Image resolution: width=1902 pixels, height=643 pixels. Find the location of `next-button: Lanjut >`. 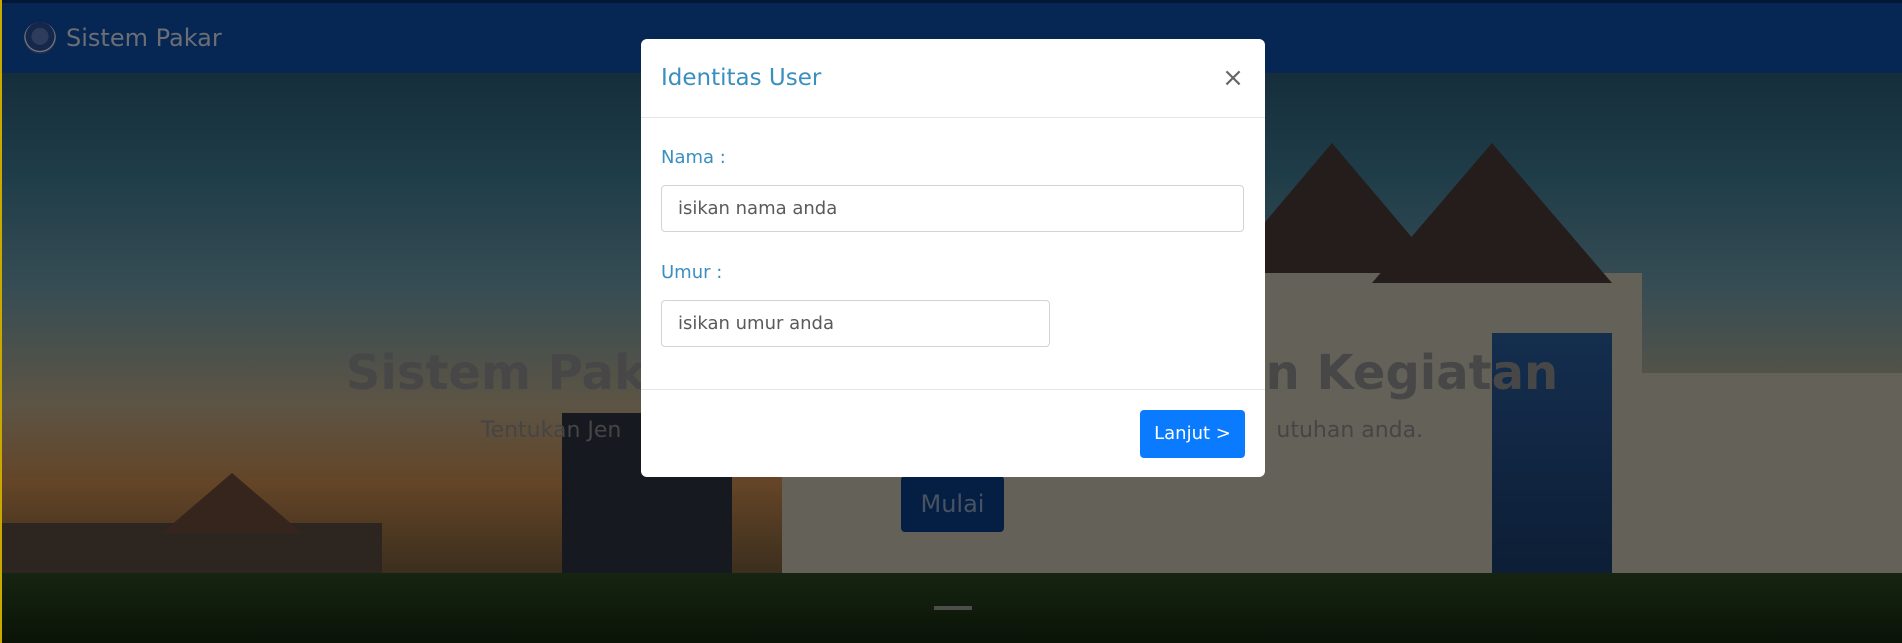

next-button: Lanjut > is located at coordinates (1192, 433).